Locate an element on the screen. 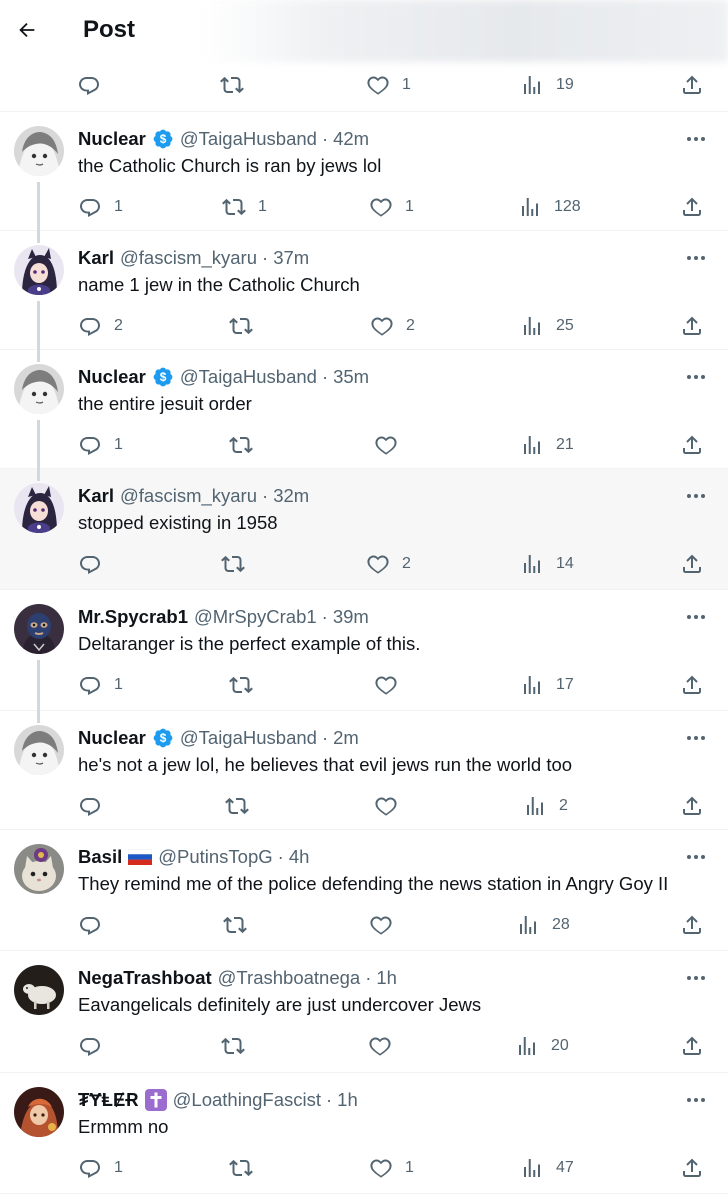 The height and width of the screenshot is (1200, 728). timestamp: 35m is located at coordinates (351, 377).